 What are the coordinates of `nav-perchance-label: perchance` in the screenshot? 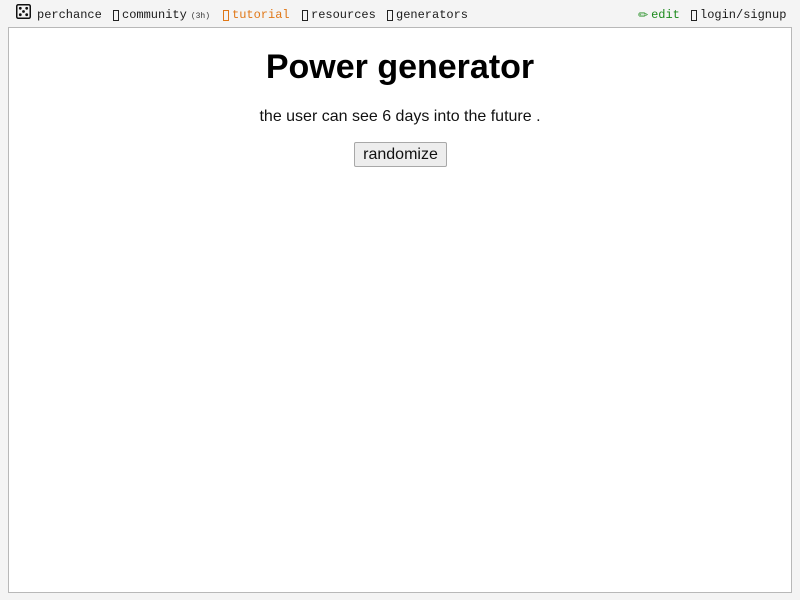 It's located at (69, 15).